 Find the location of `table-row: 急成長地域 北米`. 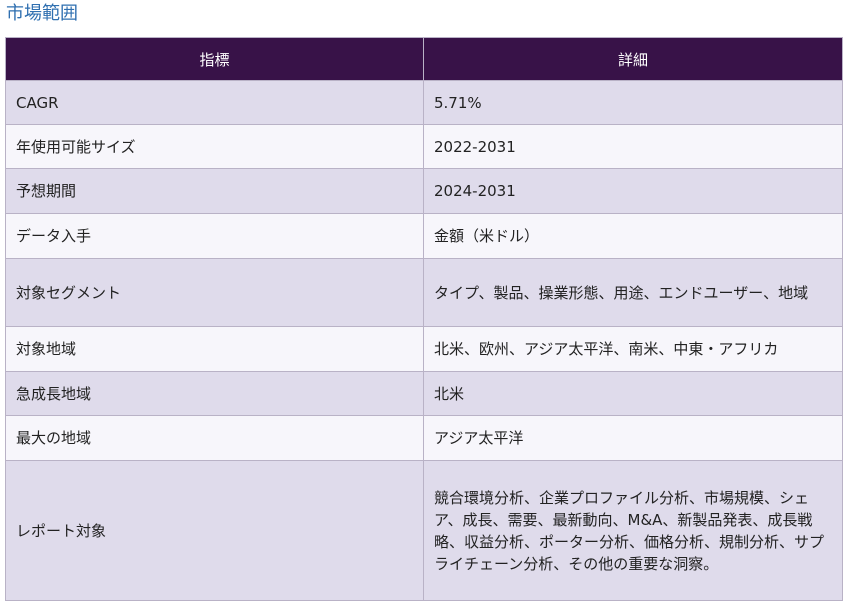

table-row: 急成長地域 北米 is located at coordinates (424, 393).